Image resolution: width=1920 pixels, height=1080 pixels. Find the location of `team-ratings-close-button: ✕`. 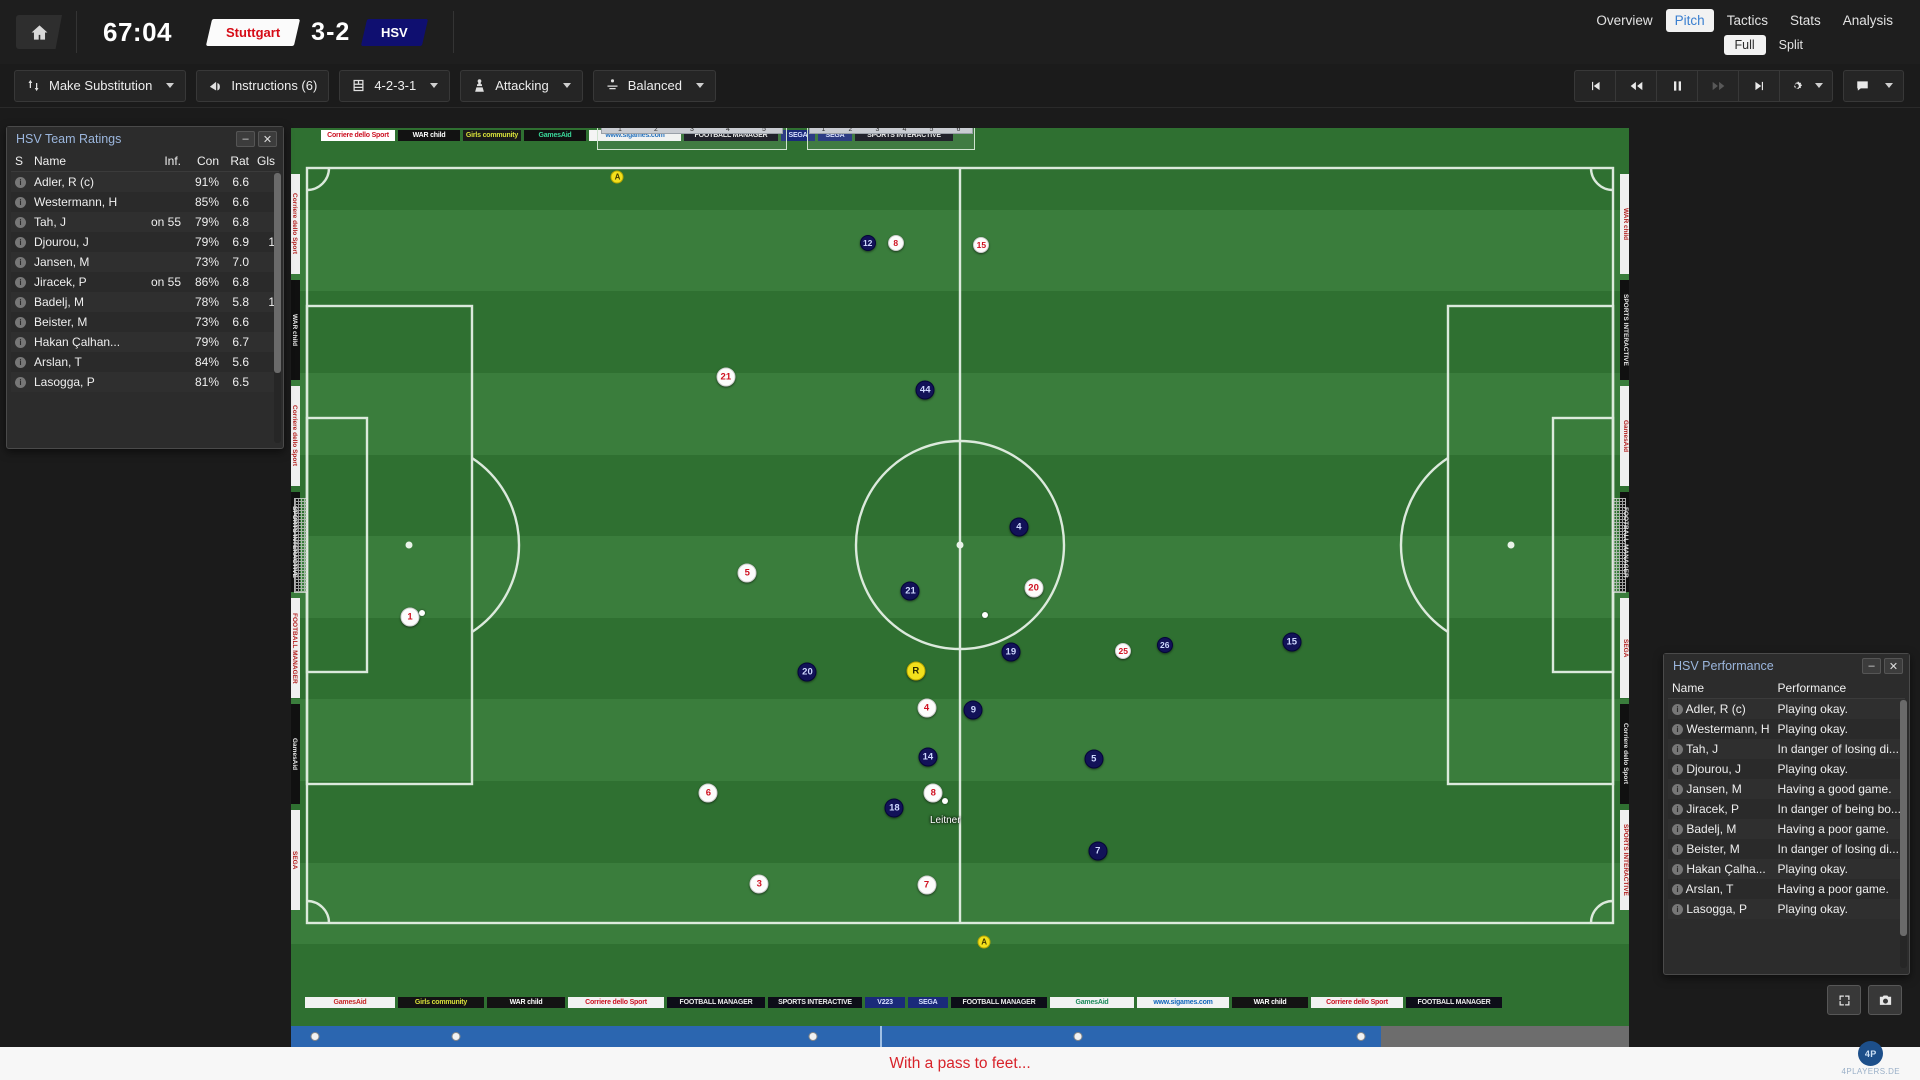

team-ratings-close-button: ✕ is located at coordinates (267, 139).